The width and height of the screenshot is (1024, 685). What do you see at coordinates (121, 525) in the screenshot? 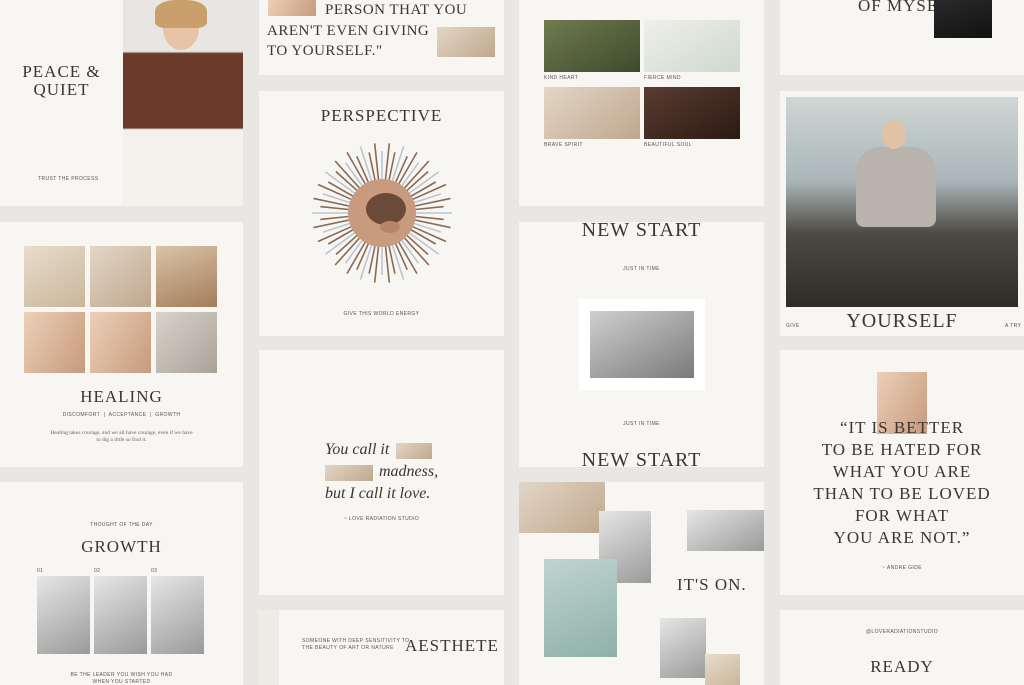
I see `growth-eyebrow: THOUGHT OF THE DAY` at bounding box center [121, 525].